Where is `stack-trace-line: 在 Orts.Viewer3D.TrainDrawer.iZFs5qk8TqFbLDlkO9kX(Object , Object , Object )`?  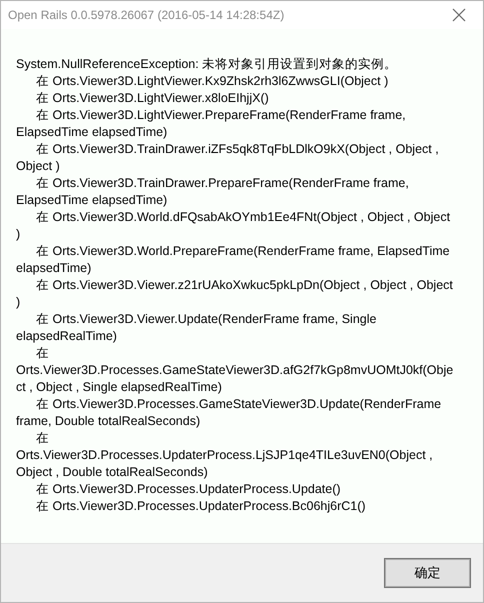 stack-trace-line: 在 Orts.Viewer3D.TrainDrawer.iZFs5qk8TqFbLDlkO9kX(Object , Object , Object ) is located at coordinates (228, 158).